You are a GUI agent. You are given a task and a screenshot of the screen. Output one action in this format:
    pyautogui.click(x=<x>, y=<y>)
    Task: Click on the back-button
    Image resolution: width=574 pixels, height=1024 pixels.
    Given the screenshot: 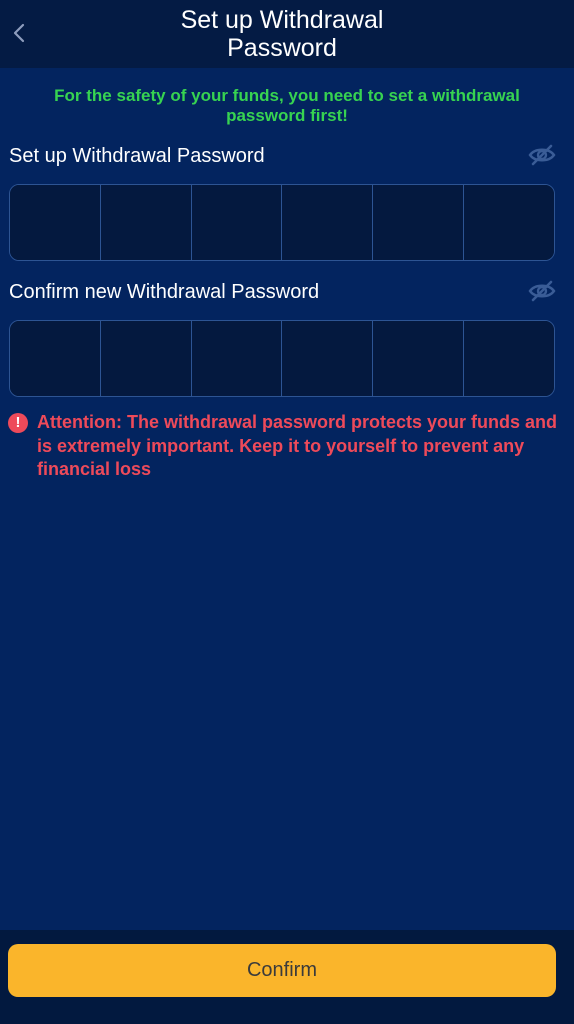 What is the action you would take?
    pyautogui.click(x=19, y=33)
    